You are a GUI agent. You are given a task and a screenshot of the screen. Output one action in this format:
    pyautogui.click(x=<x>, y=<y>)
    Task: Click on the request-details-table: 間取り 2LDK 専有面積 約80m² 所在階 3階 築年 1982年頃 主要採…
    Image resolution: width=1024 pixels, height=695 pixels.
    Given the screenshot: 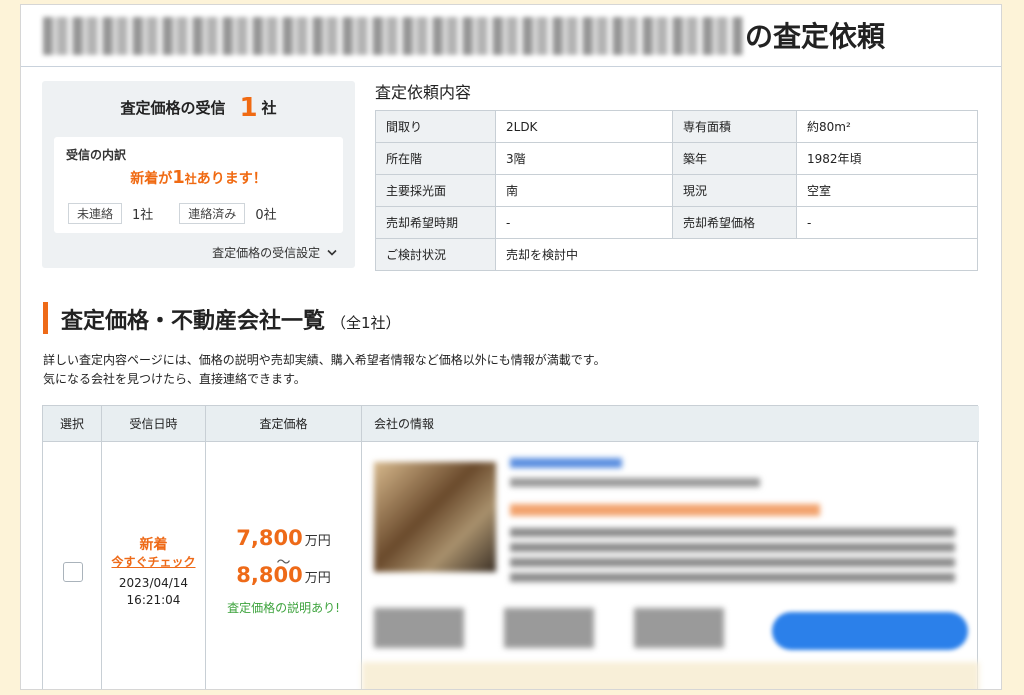 What is the action you would take?
    pyautogui.click(x=676, y=190)
    